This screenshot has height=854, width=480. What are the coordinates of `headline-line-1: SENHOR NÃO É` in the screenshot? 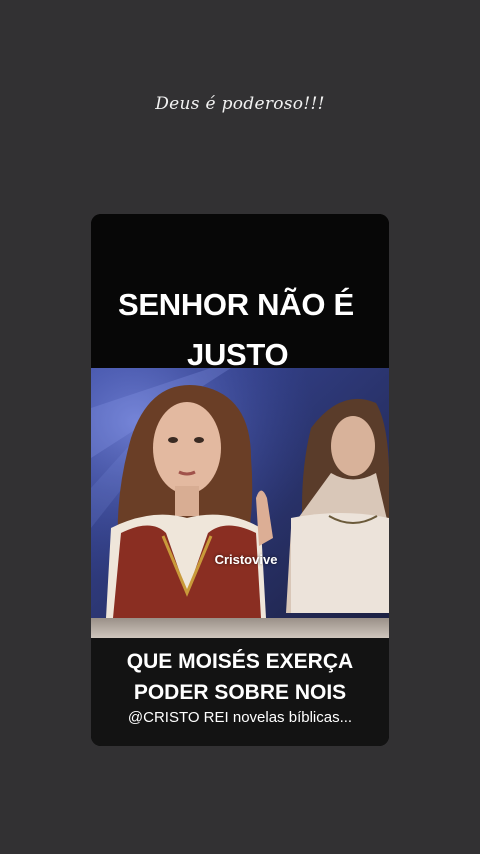 It's located at (236, 304).